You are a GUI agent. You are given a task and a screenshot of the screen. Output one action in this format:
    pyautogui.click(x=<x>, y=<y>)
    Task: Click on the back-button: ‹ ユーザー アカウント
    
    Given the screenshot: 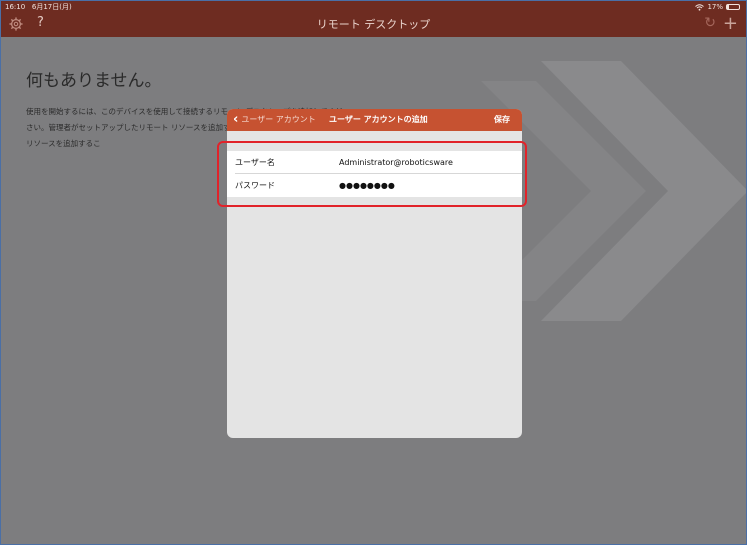 What is the action you would take?
    pyautogui.click(x=274, y=120)
    